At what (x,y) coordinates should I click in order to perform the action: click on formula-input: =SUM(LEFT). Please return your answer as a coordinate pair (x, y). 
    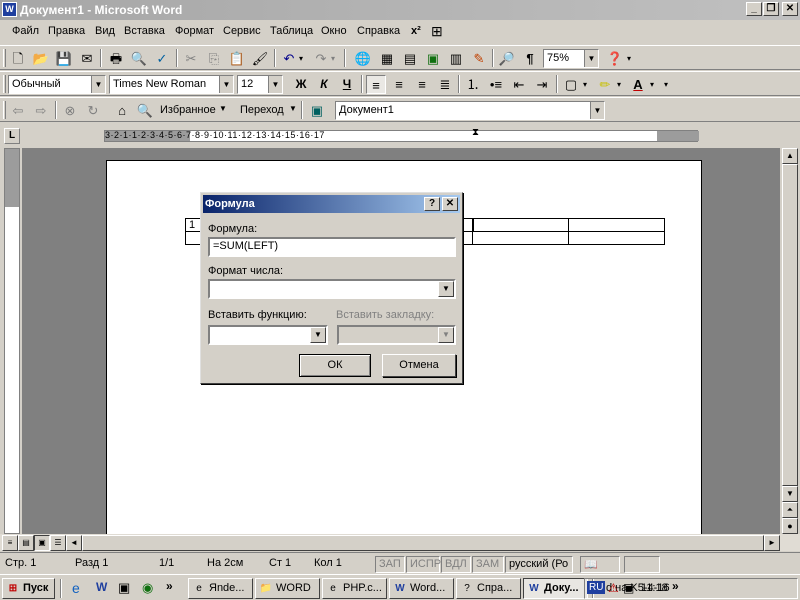
    Looking at the image, I should click on (332, 247).